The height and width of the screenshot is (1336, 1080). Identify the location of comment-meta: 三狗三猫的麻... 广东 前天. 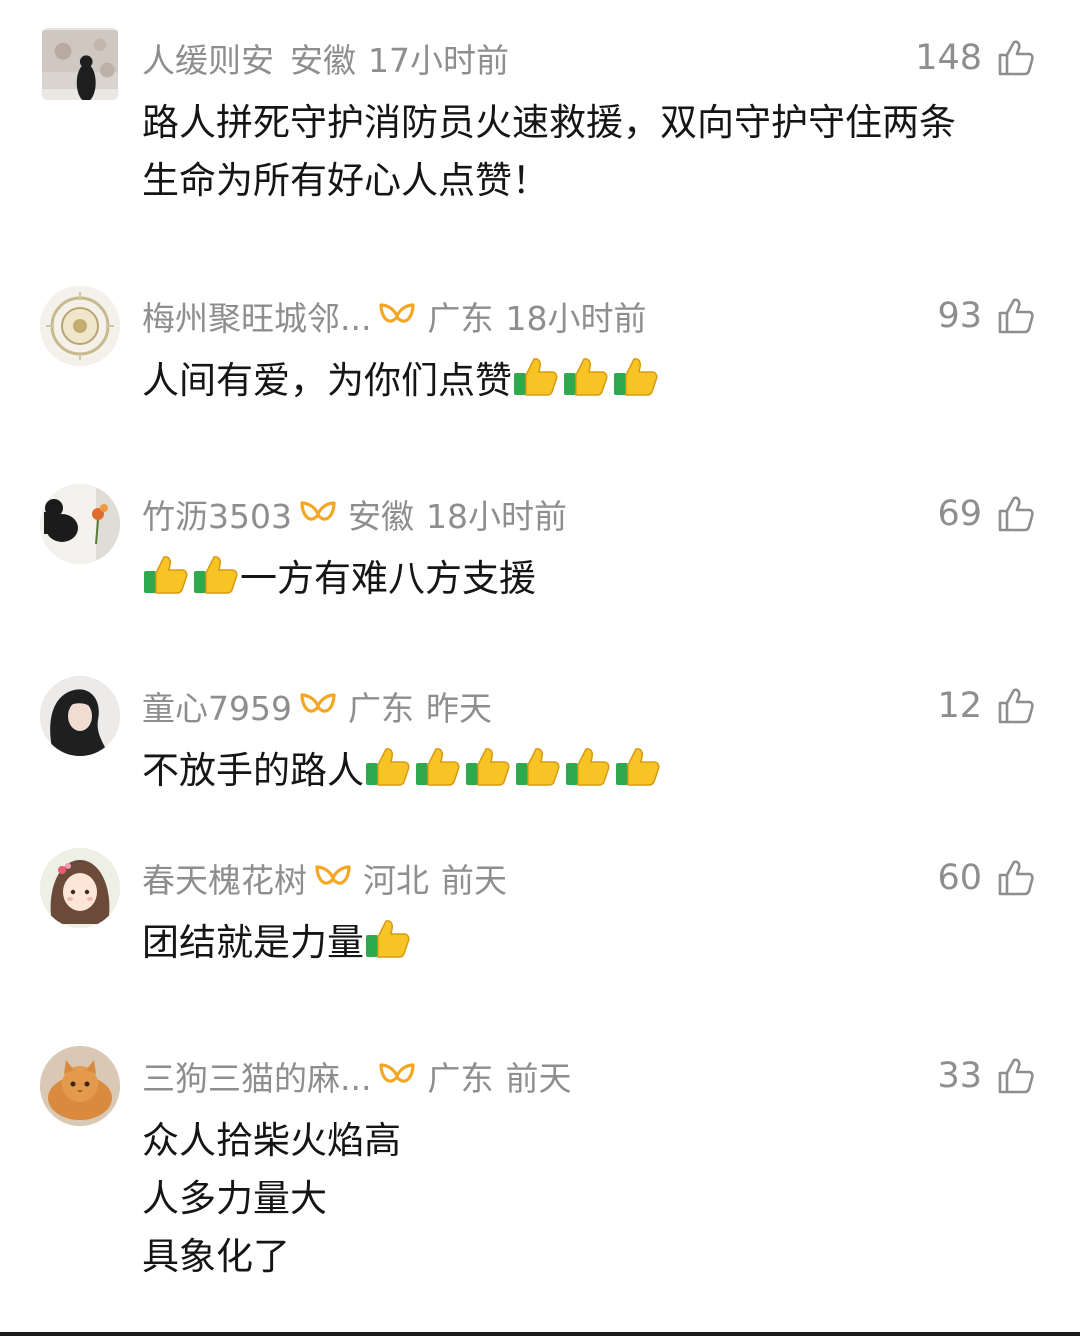
(356, 1076).